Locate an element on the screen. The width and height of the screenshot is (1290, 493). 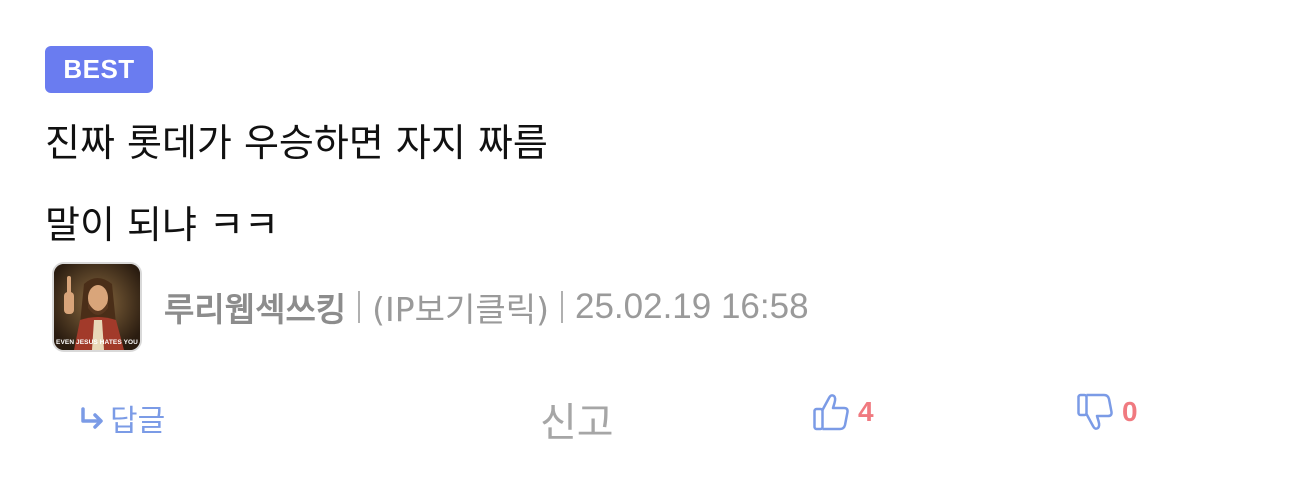
report-button: 신고 is located at coordinates (577, 419).